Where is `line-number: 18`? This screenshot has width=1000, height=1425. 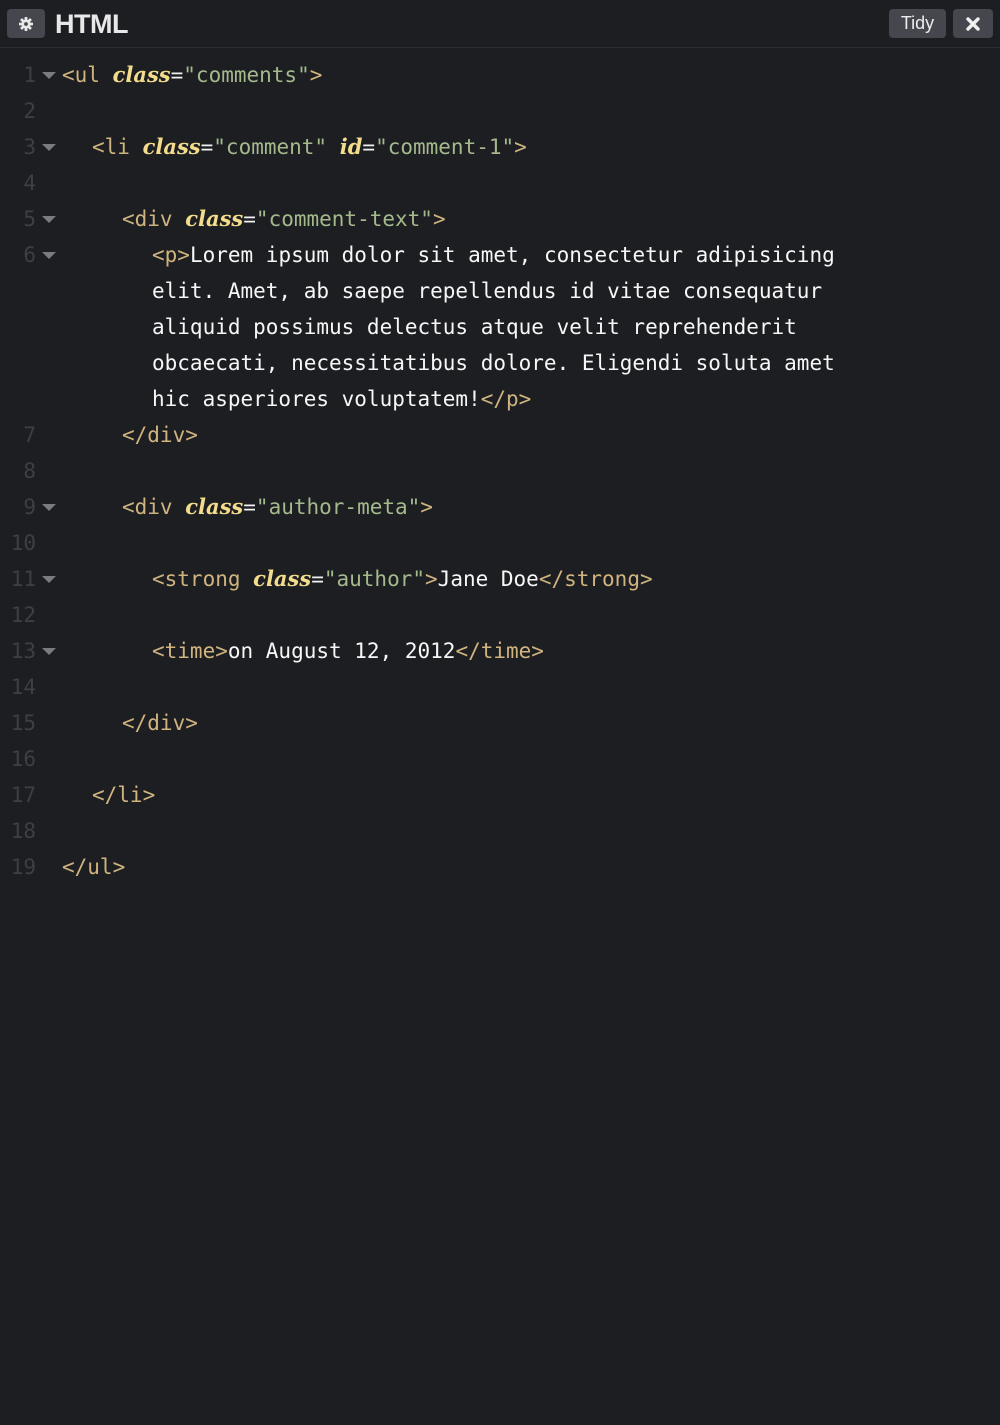
line-number: 18 is located at coordinates (23, 831).